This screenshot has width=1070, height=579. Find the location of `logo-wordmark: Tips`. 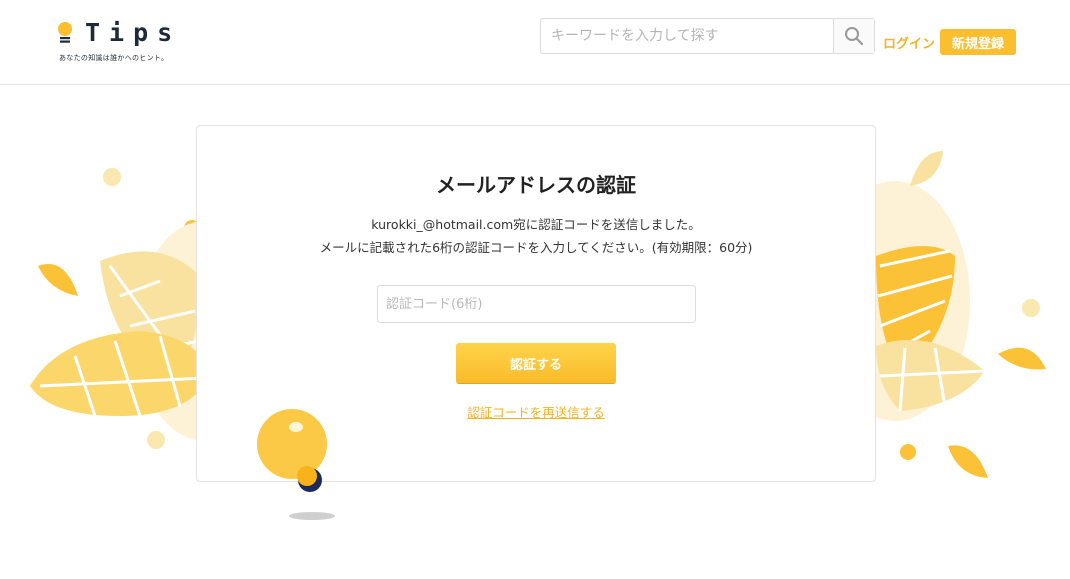

logo-wordmark: Tips is located at coordinates (133, 32).